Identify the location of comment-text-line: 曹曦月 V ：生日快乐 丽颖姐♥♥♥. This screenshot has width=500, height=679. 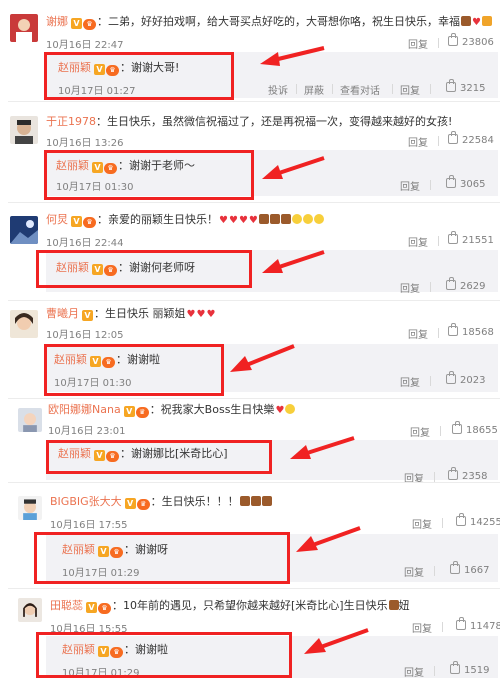
(130, 314).